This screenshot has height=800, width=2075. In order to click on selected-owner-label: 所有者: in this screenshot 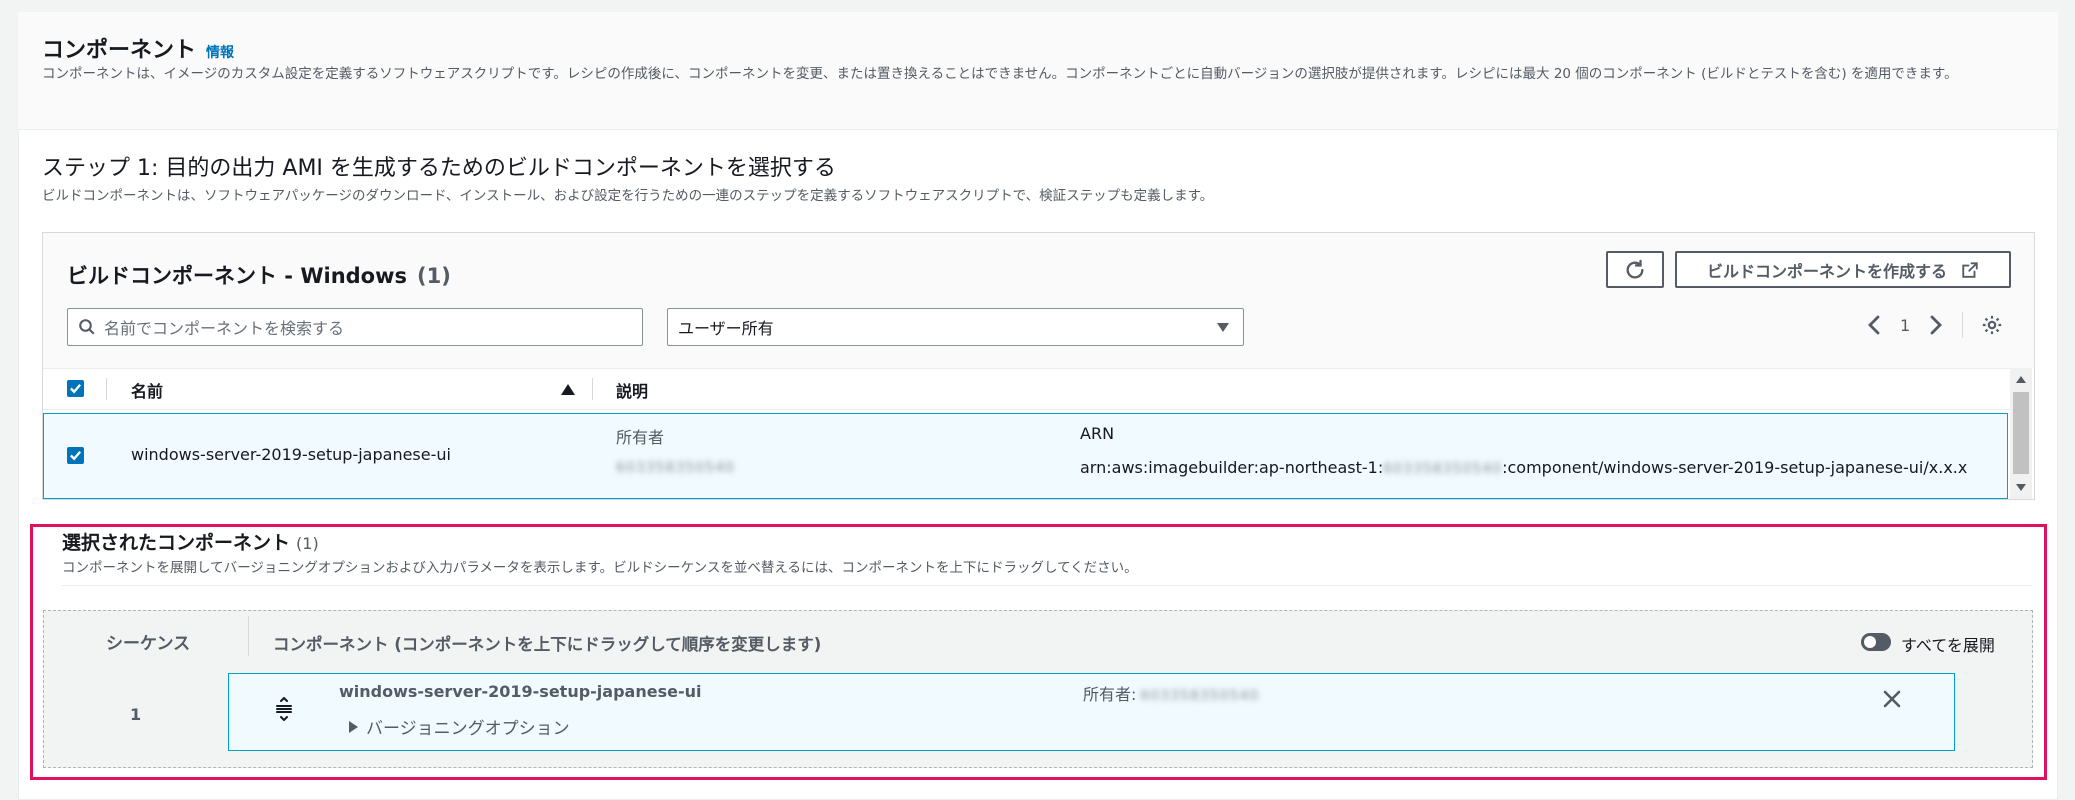, I will do `click(1110, 694)`.